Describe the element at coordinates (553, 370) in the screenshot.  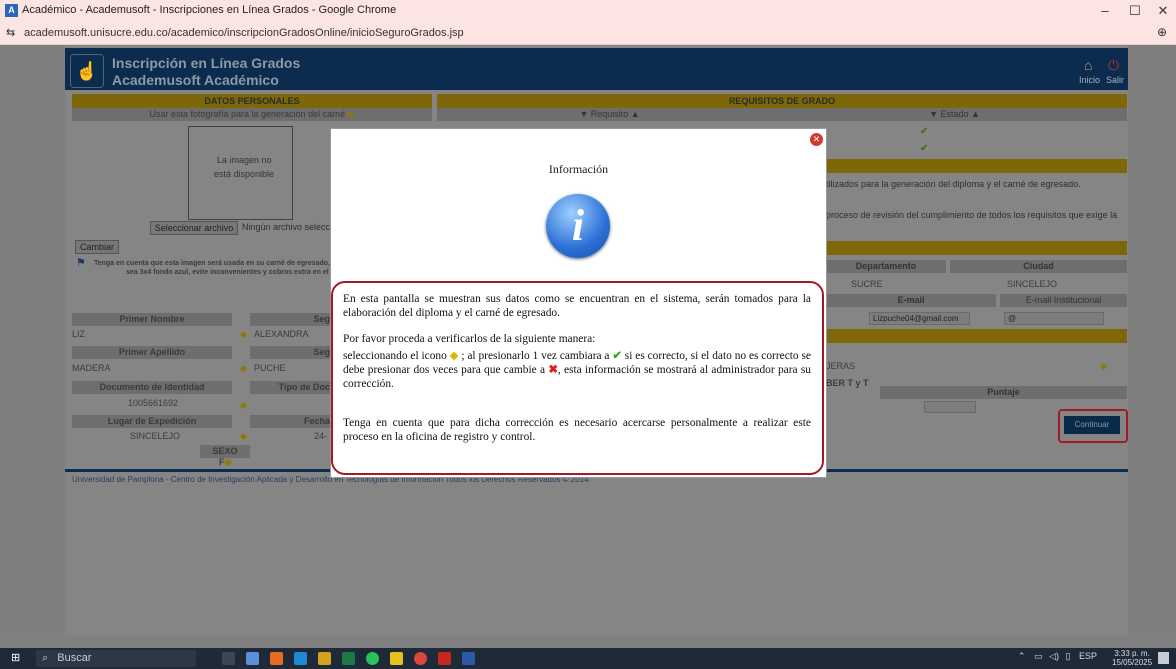
I see `red-x-icon: ✖` at that location.